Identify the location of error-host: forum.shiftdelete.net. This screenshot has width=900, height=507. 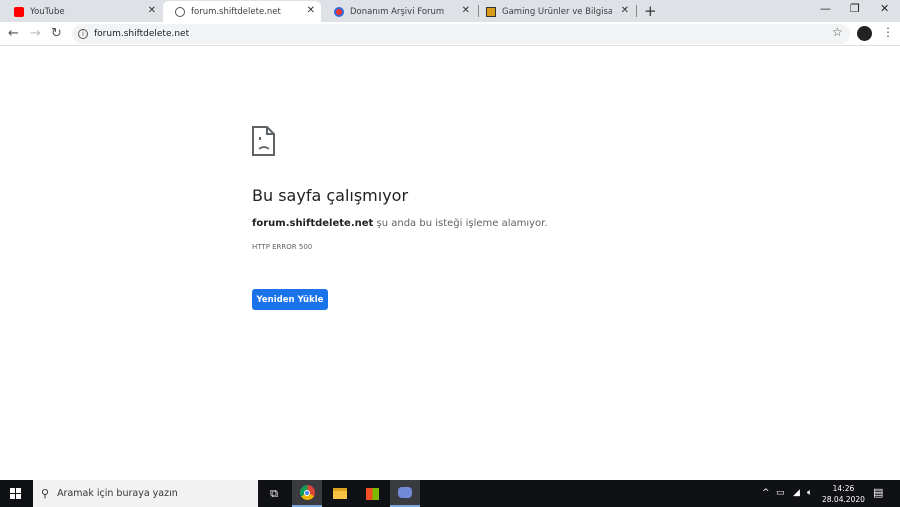
(313, 223).